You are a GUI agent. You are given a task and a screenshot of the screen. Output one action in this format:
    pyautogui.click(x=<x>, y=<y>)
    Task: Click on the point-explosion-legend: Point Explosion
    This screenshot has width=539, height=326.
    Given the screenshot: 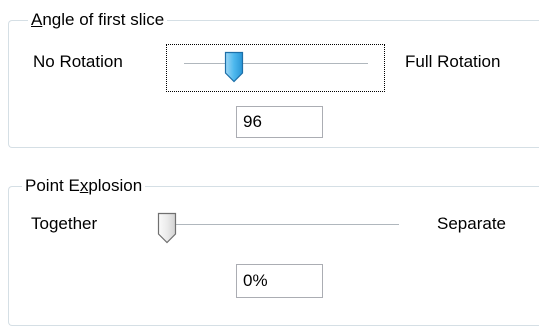 What is the action you would take?
    pyautogui.click(x=84, y=186)
    